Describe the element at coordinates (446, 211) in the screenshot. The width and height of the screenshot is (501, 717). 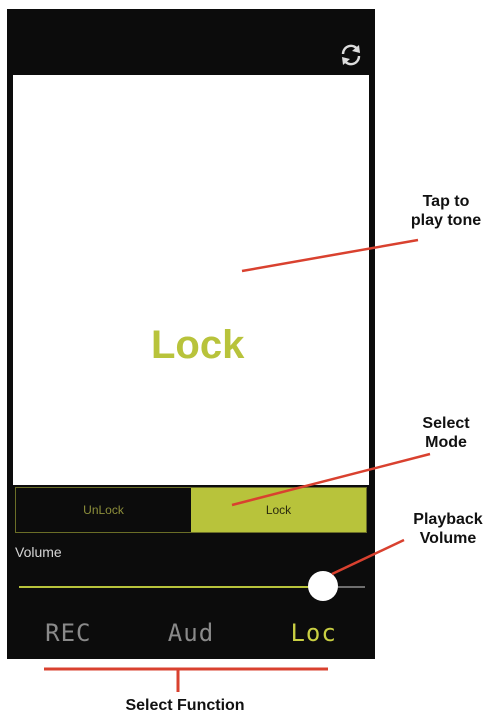
I see `callout-tap-to-play: Tap to play tone` at that location.